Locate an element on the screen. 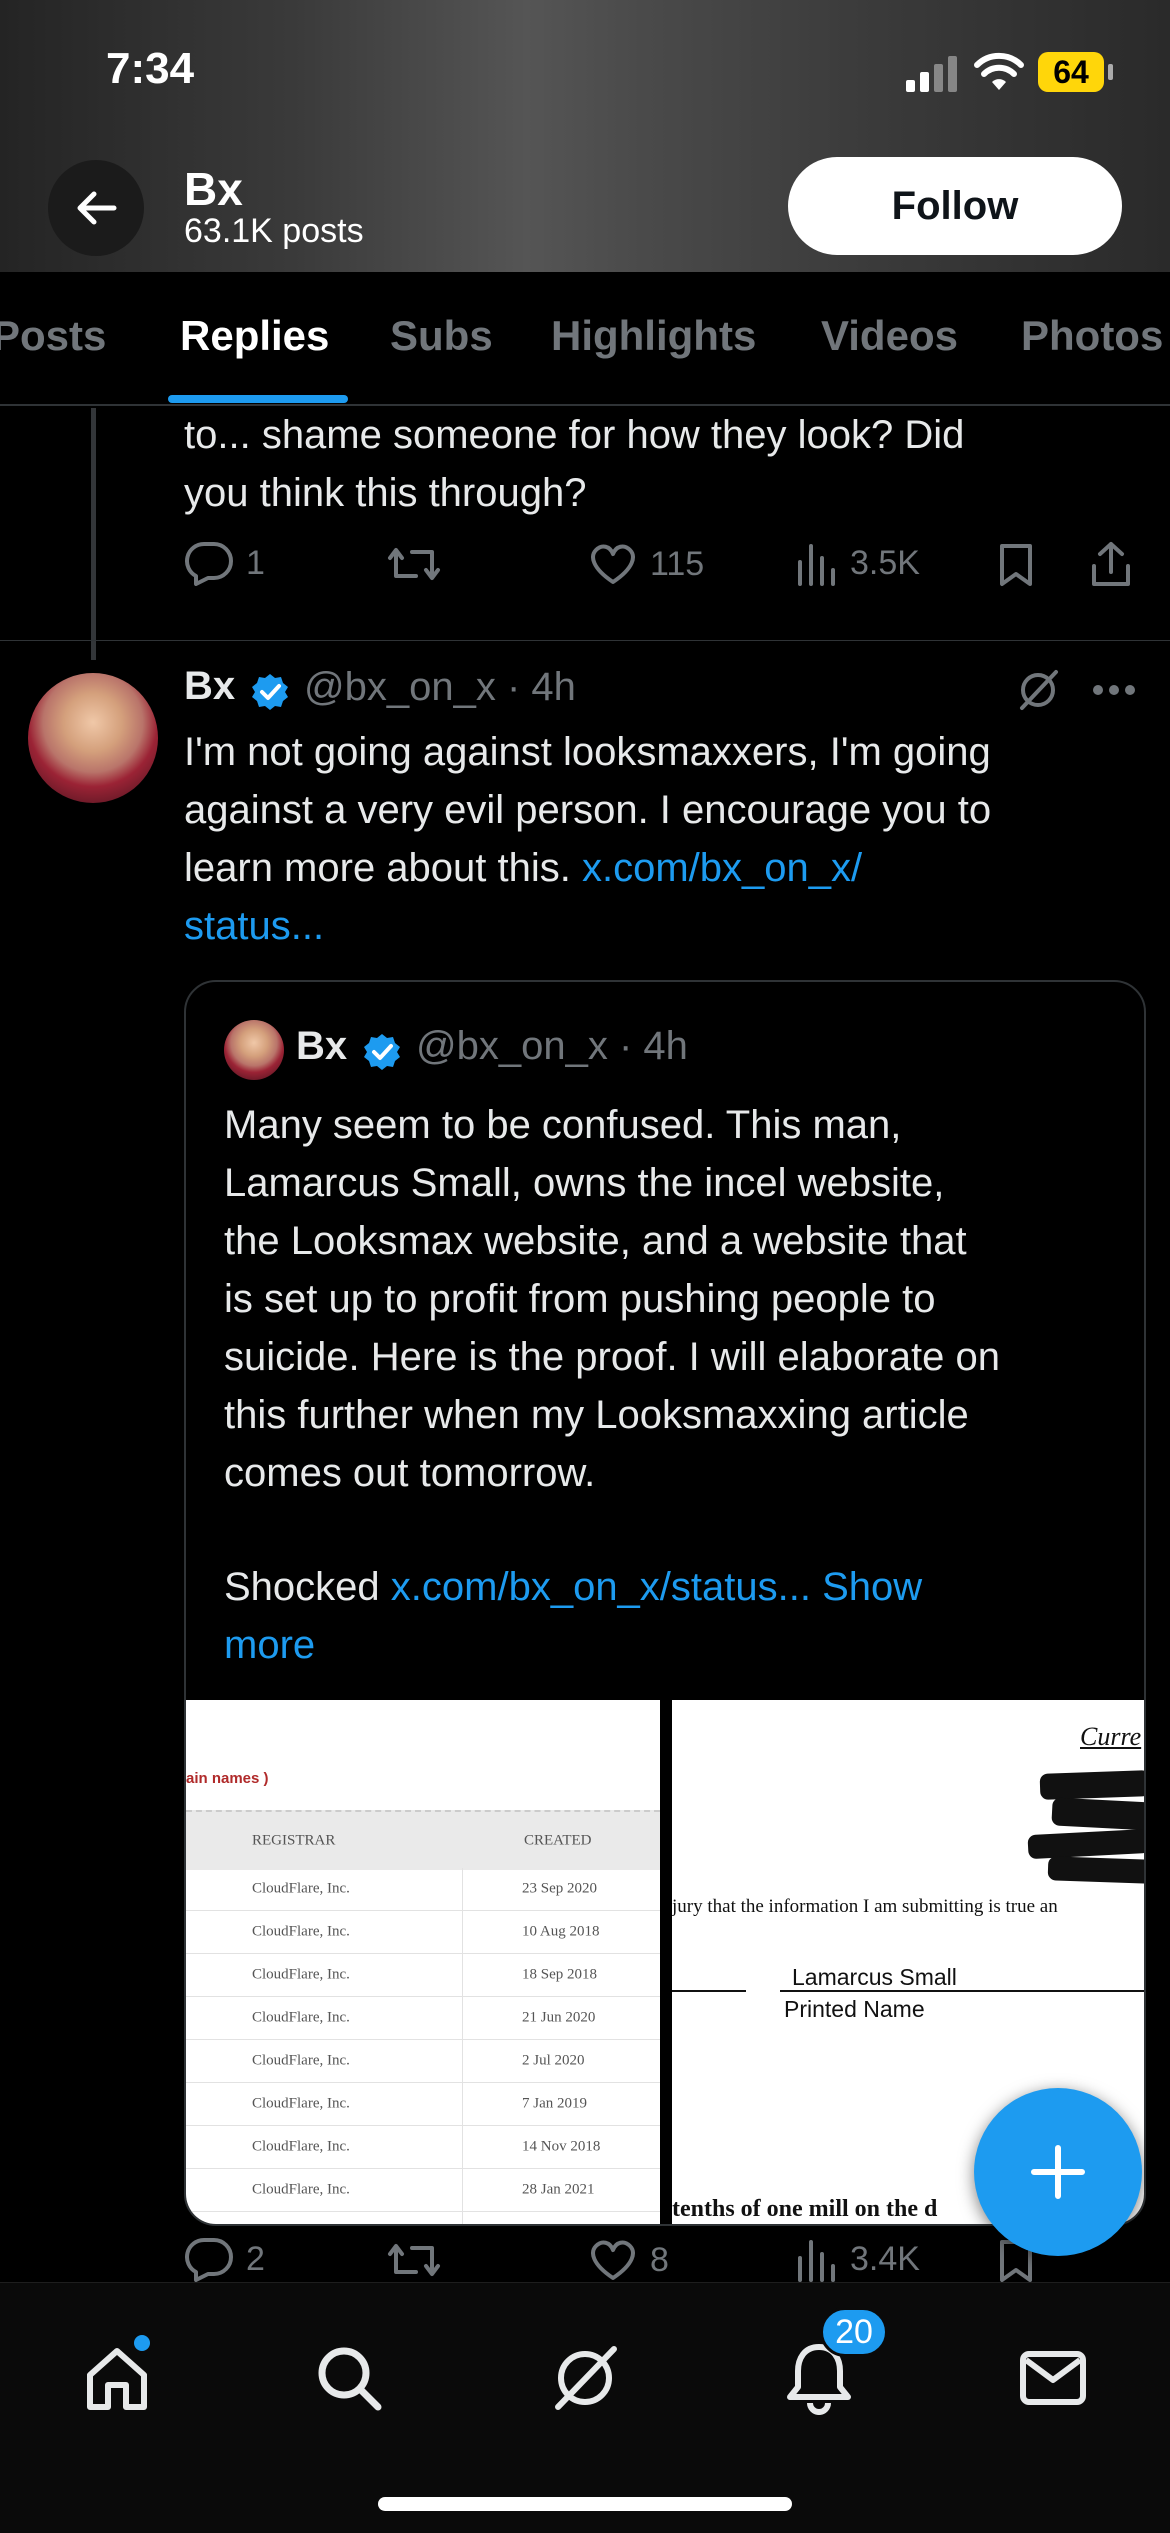 The image size is (1170, 2533). avatar is located at coordinates (93, 738).